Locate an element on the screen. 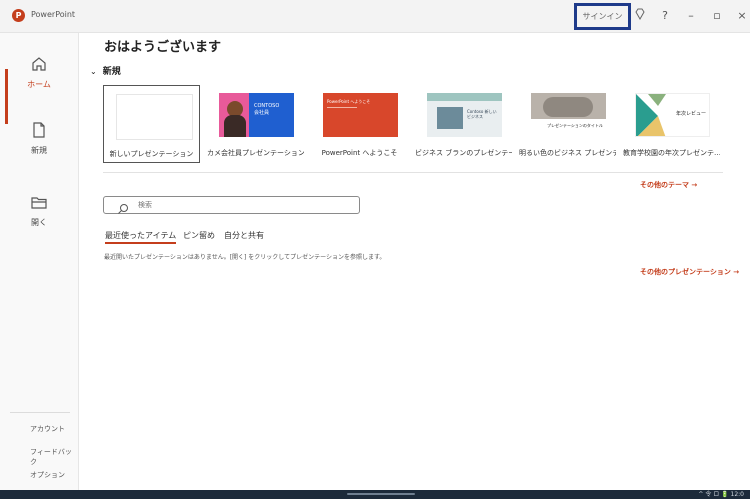  sidebar-item-label: ホーム is located at coordinates (39, 84).